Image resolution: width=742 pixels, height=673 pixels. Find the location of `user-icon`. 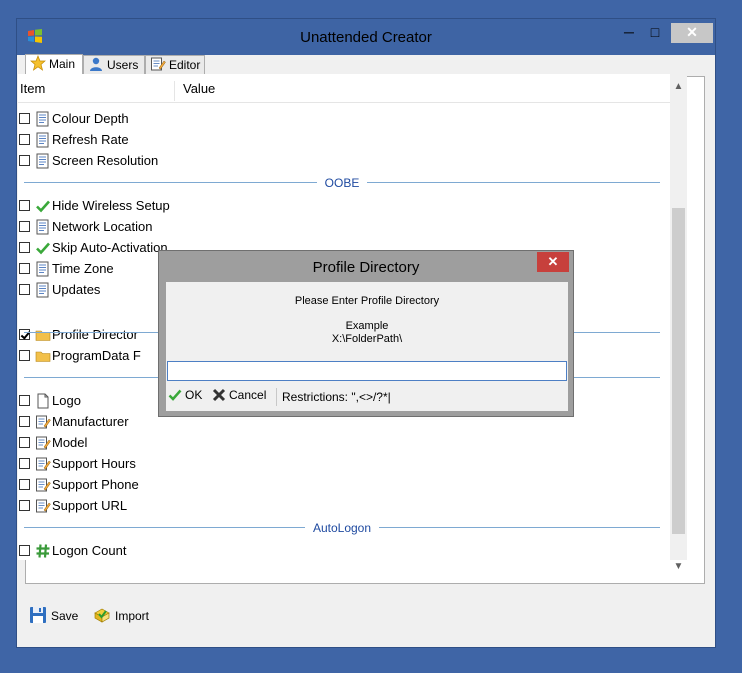

user-icon is located at coordinates (96, 64).